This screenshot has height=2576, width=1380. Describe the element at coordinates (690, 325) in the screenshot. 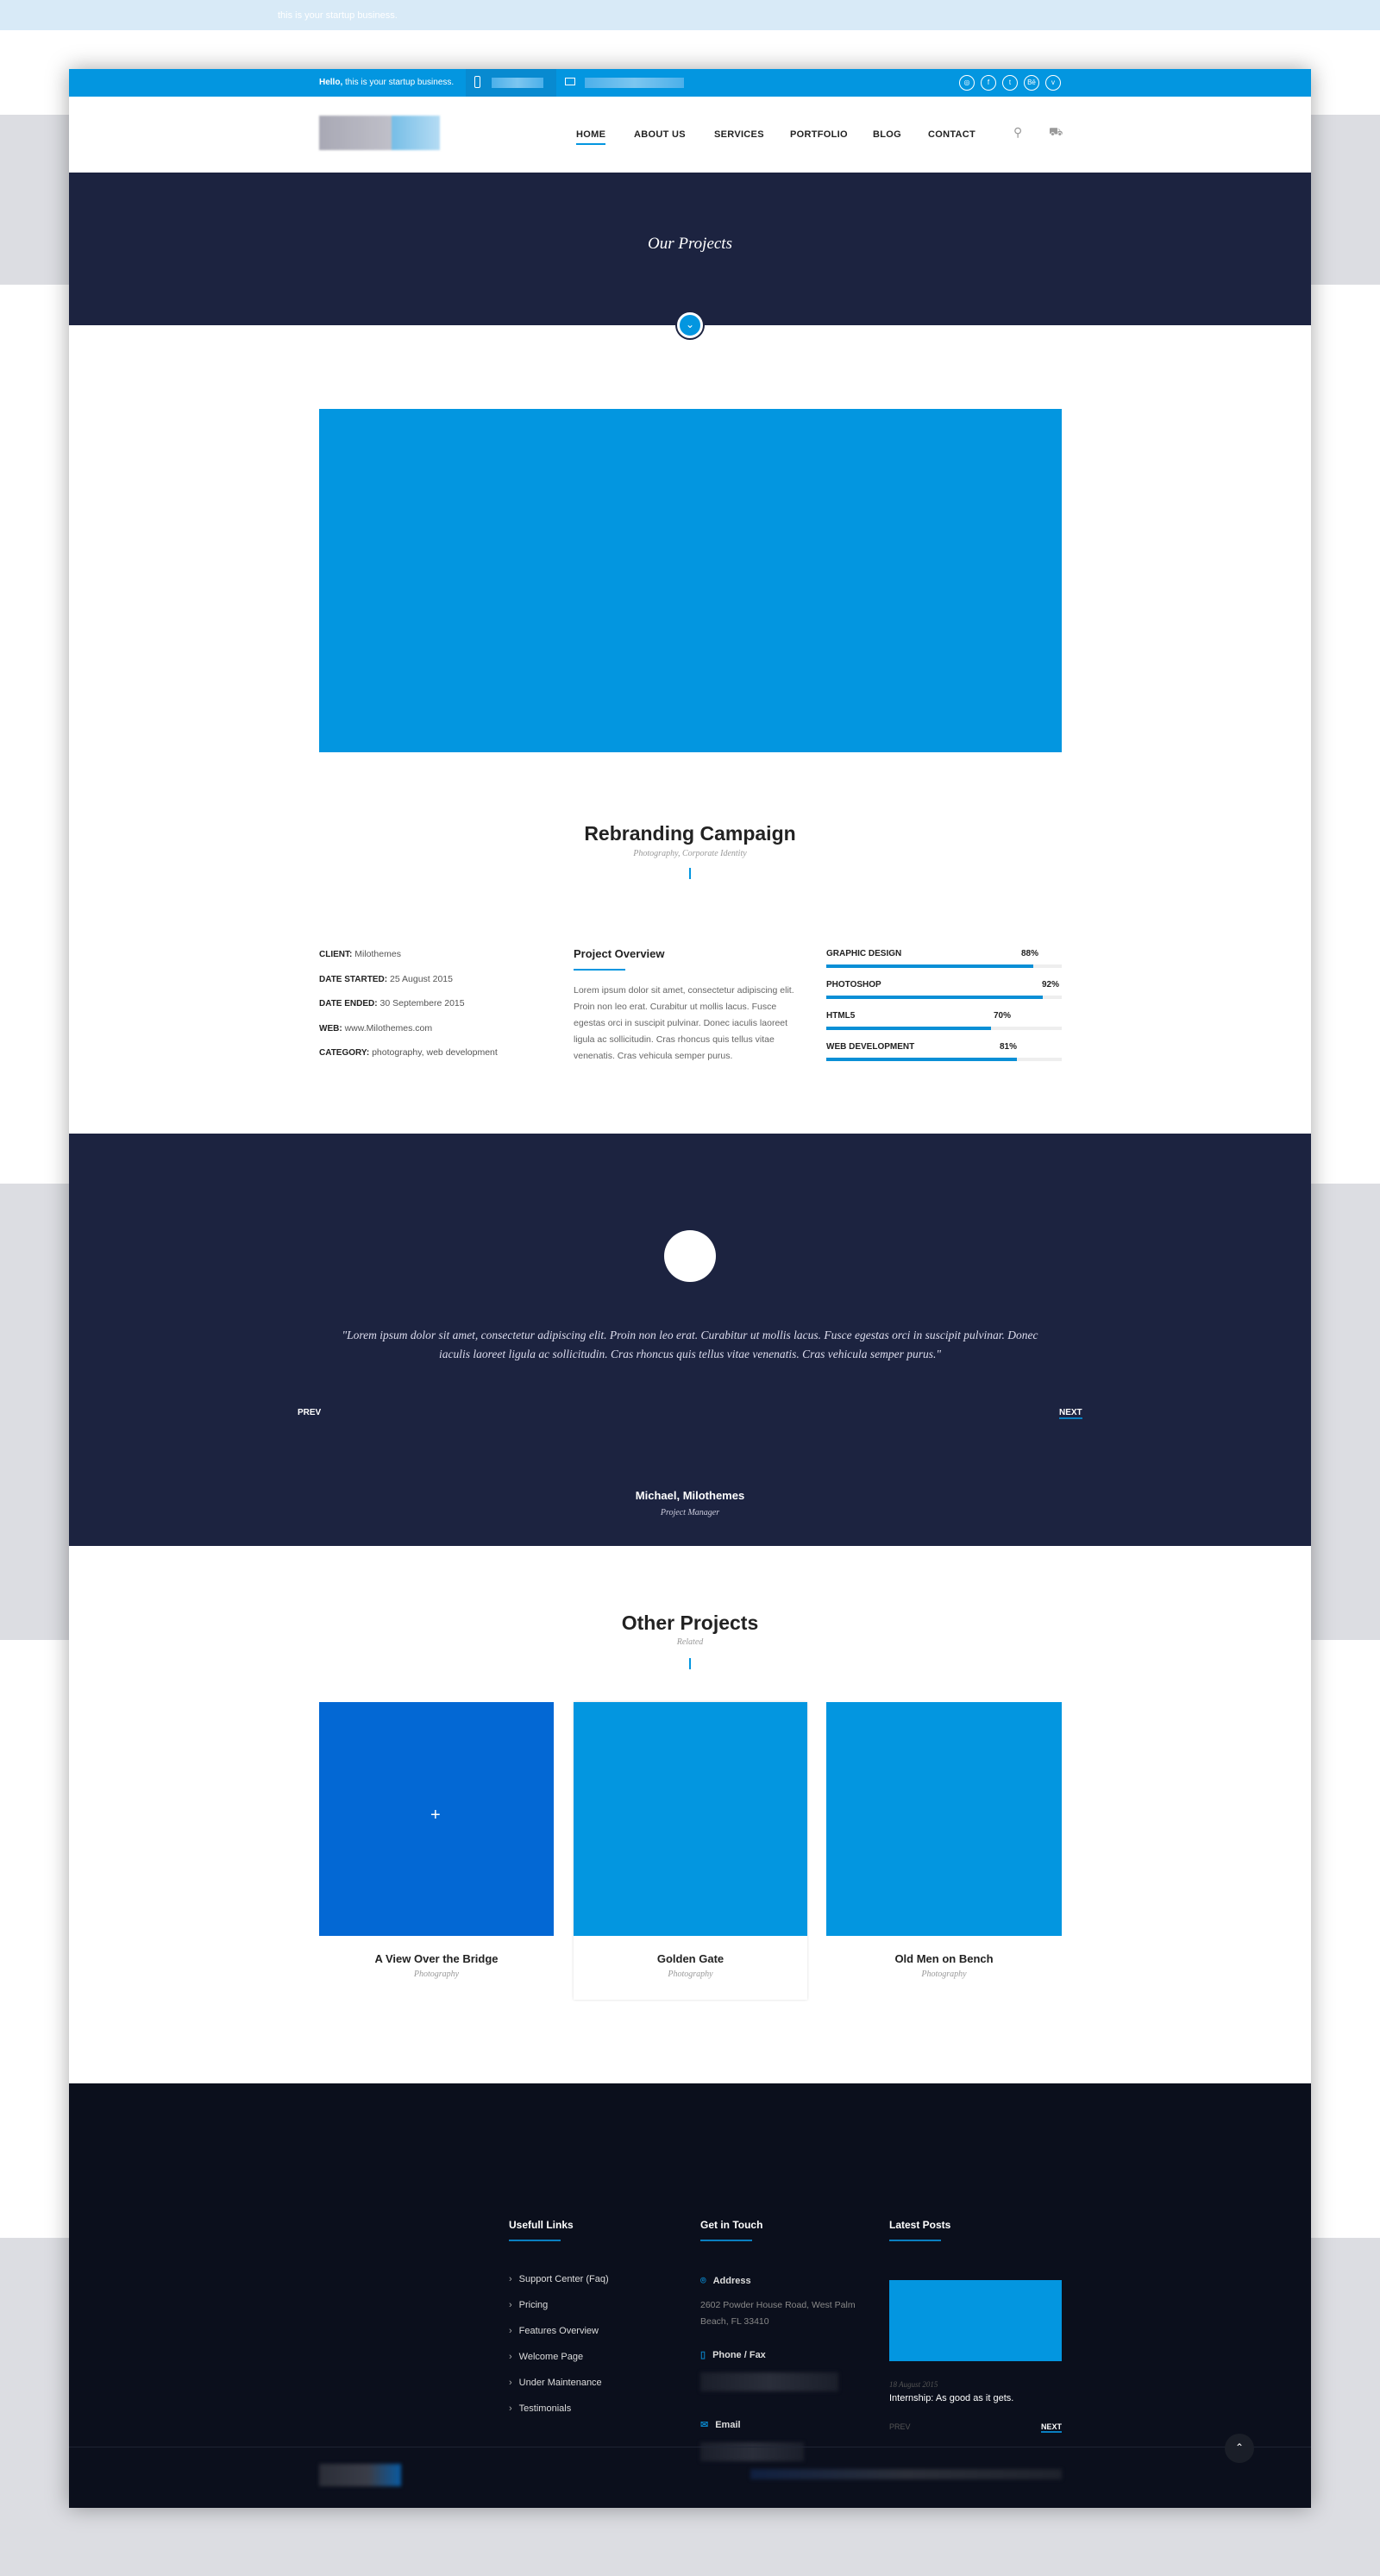

I see `scroll-down-button: ⌄` at that location.